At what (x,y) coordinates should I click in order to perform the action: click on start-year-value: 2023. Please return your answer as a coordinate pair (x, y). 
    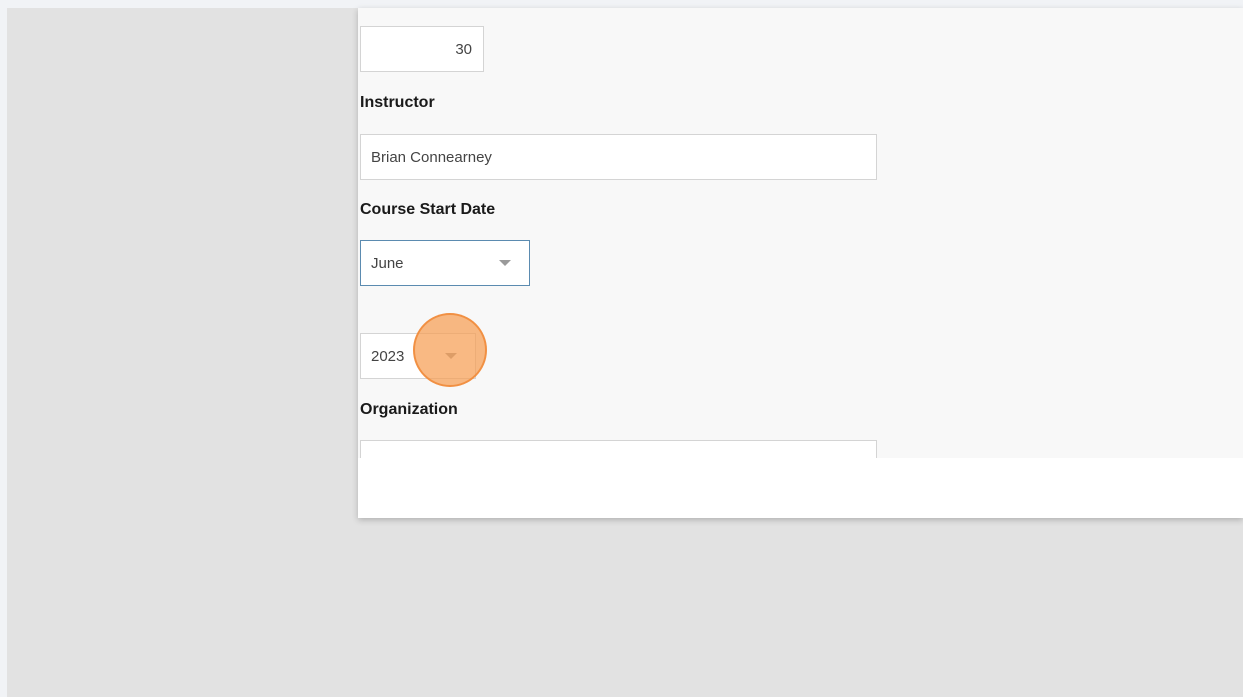
    Looking at the image, I should click on (388, 356).